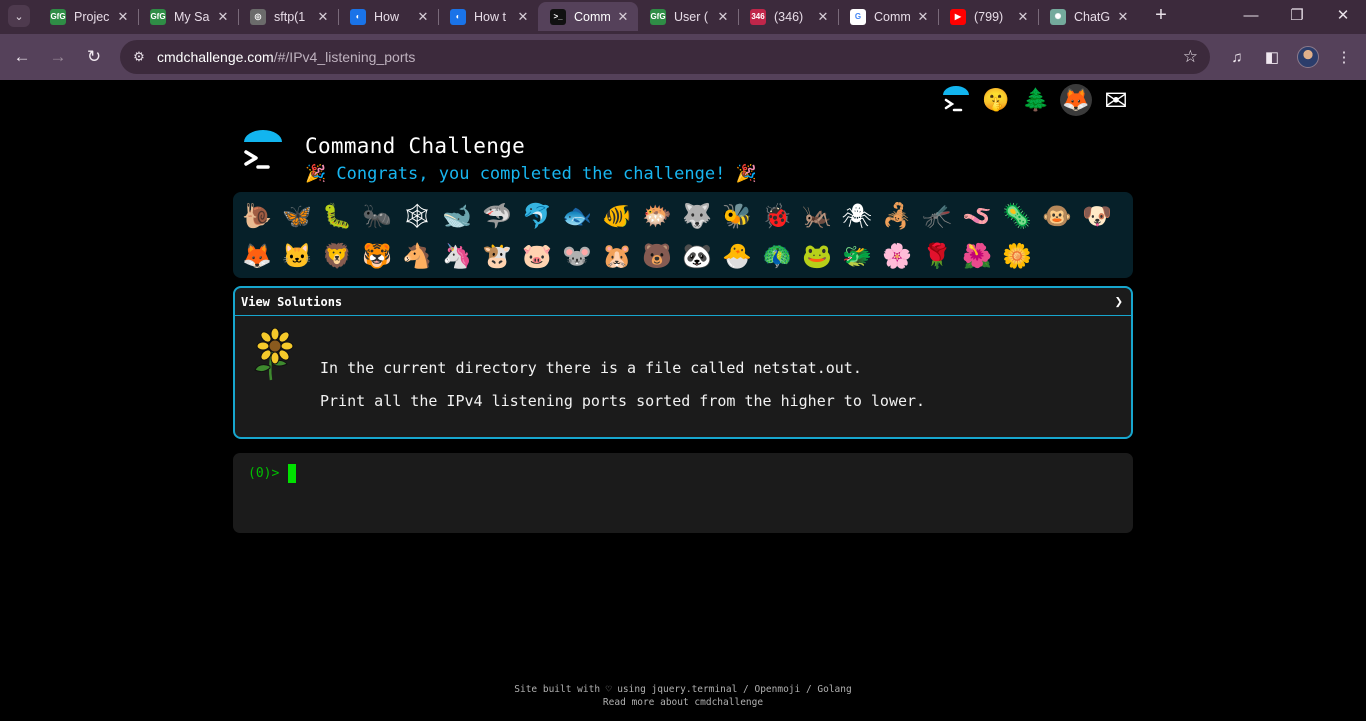 The width and height of the screenshot is (1366, 721). Describe the element at coordinates (1076, 100) in the screenshot. I see `gitlab-icon: 🦊` at that location.